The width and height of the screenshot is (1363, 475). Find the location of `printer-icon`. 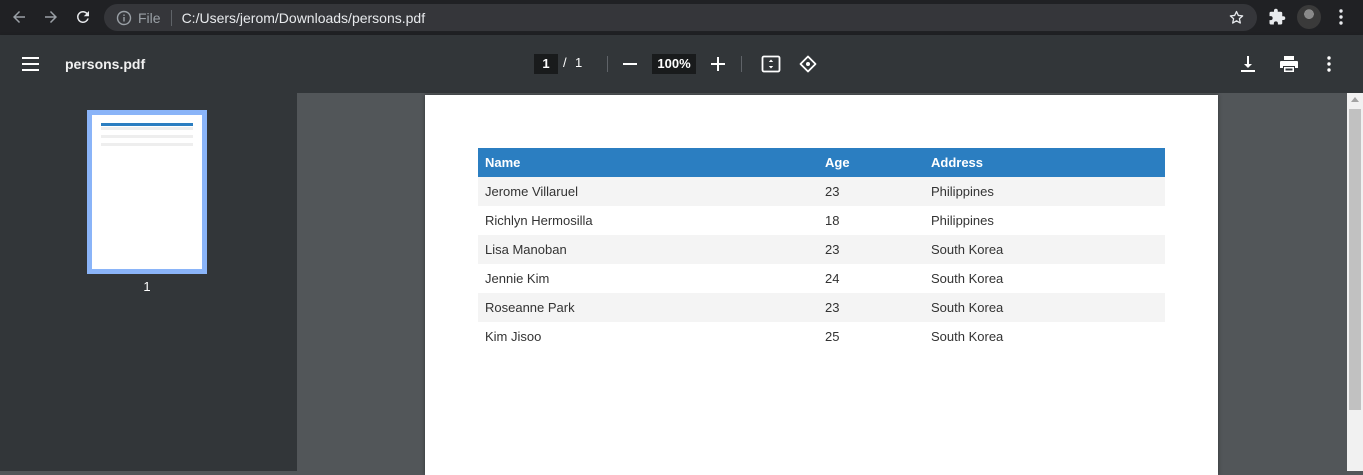

printer-icon is located at coordinates (1289, 64).